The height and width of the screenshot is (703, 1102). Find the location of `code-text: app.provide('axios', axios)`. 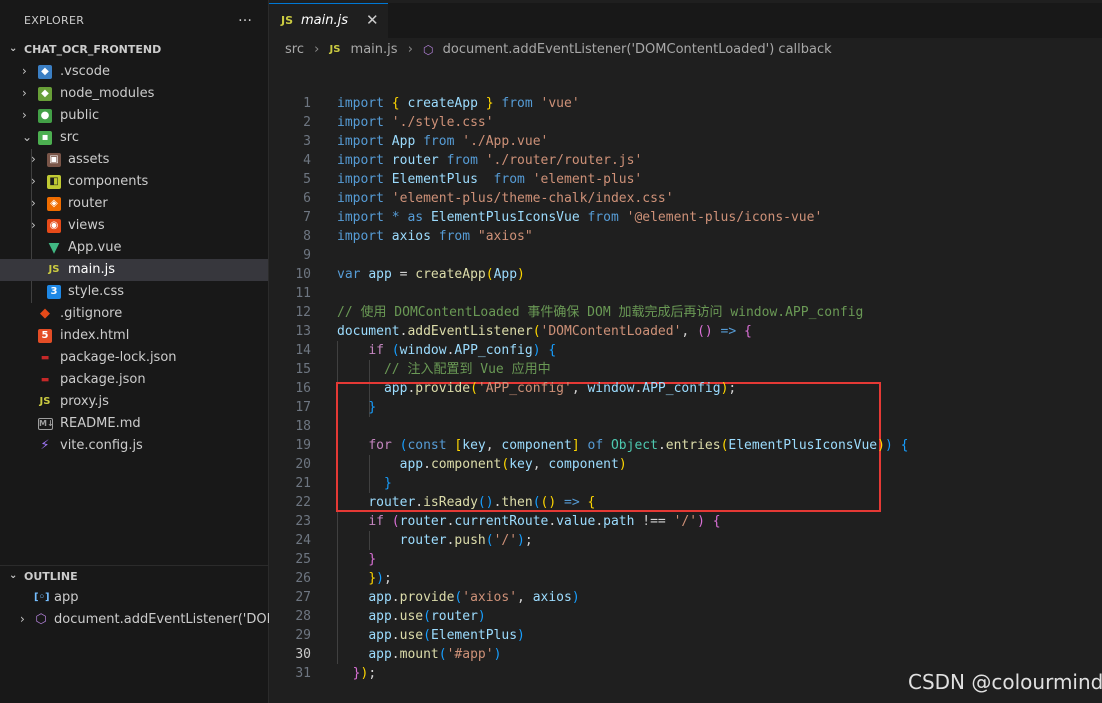

code-text: app.provide('axios', axios) is located at coordinates (458, 597).